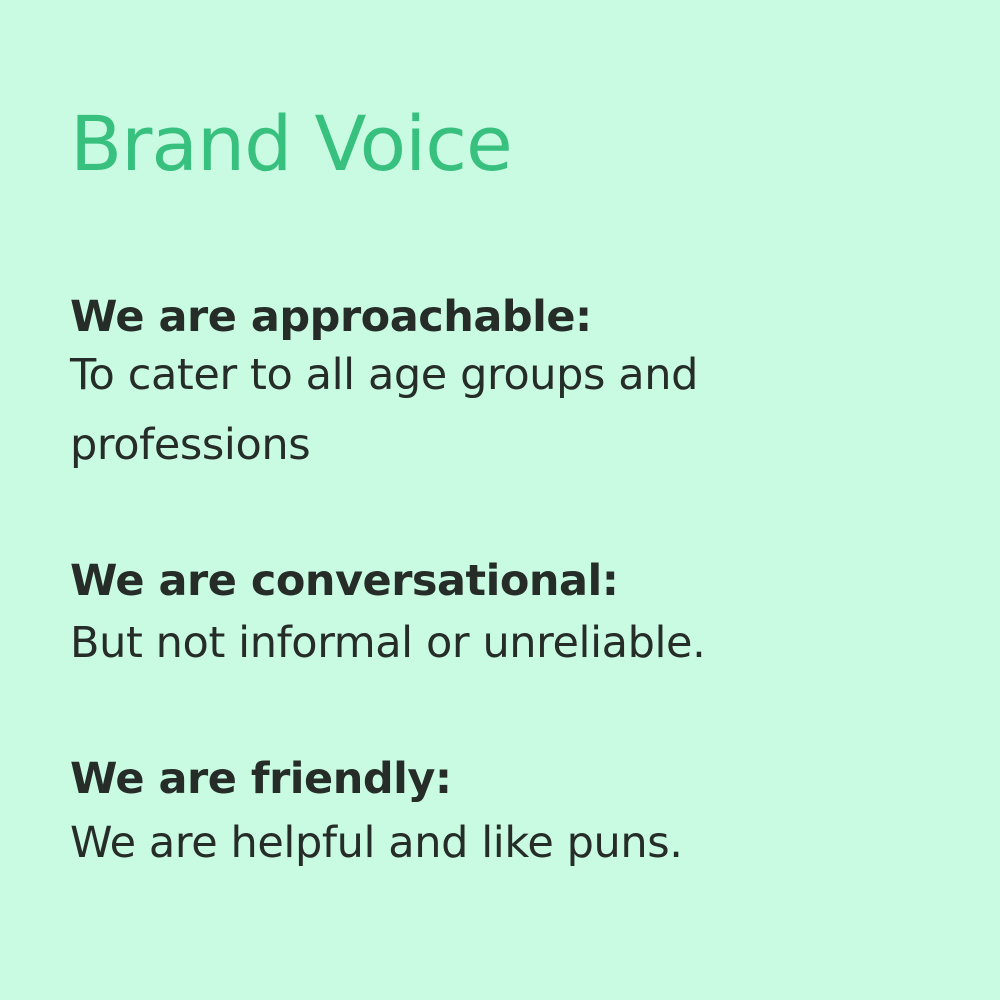 The height and width of the screenshot is (1000, 1000). Describe the element at coordinates (376, 843) in the screenshot. I see `section-body: We are helpful and like puns.` at that location.